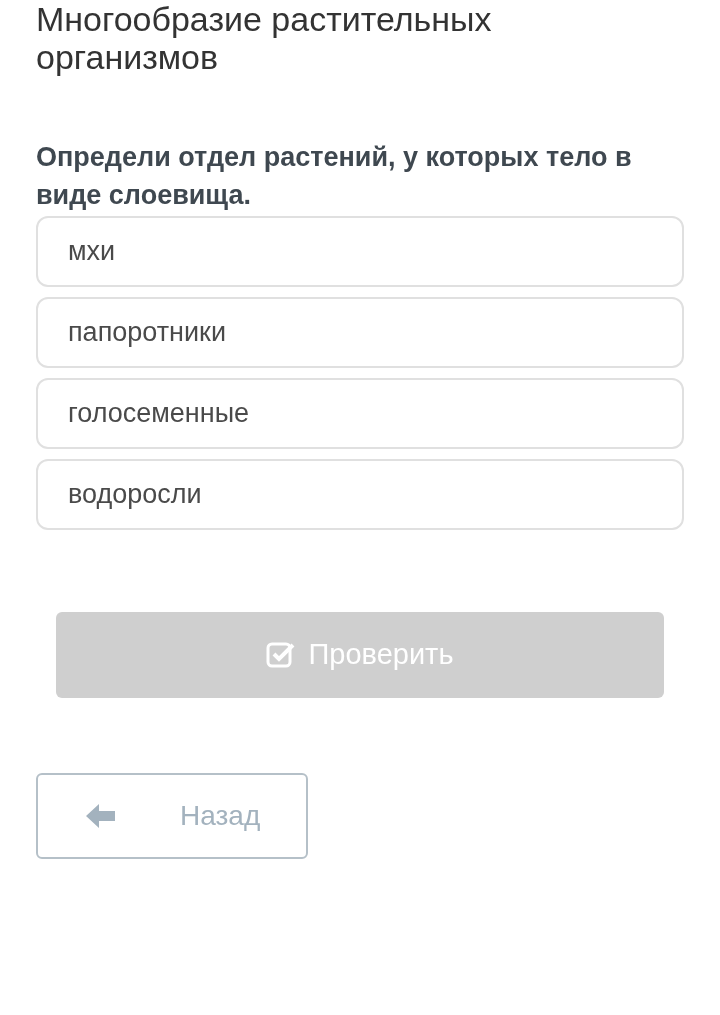 Image resolution: width=720 pixels, height=1015 pixels. I want to click on answer-option: водоросли, so click(360, 494).